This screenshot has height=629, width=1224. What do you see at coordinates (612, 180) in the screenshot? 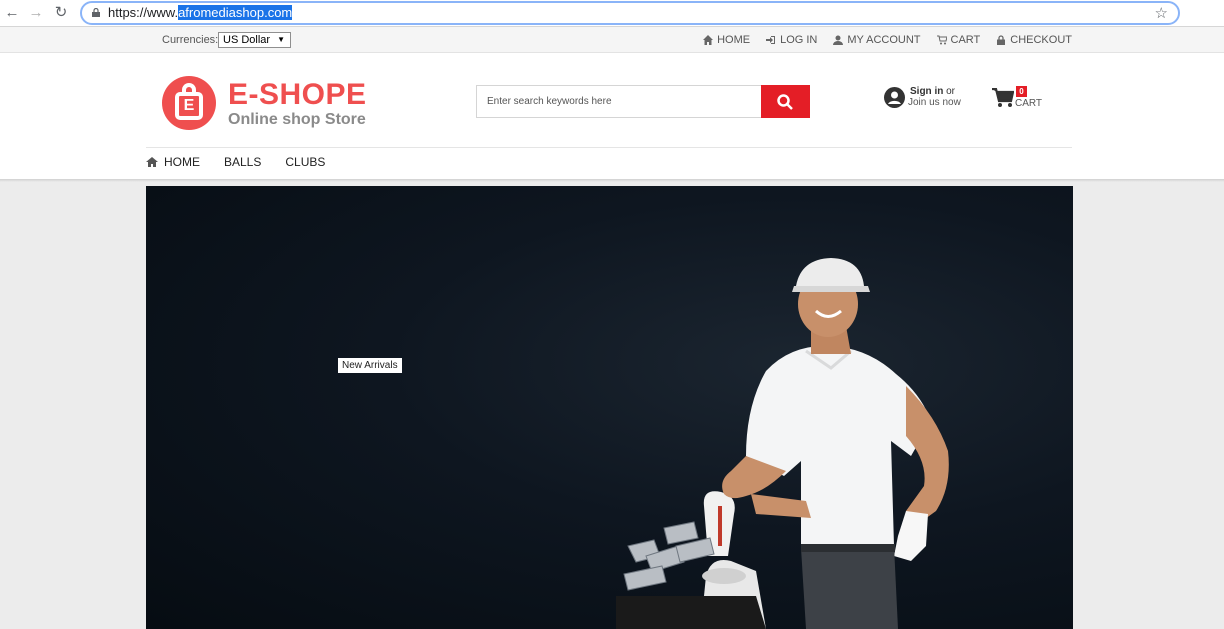
I see `header-shadow` at bounding box center [612, 180].